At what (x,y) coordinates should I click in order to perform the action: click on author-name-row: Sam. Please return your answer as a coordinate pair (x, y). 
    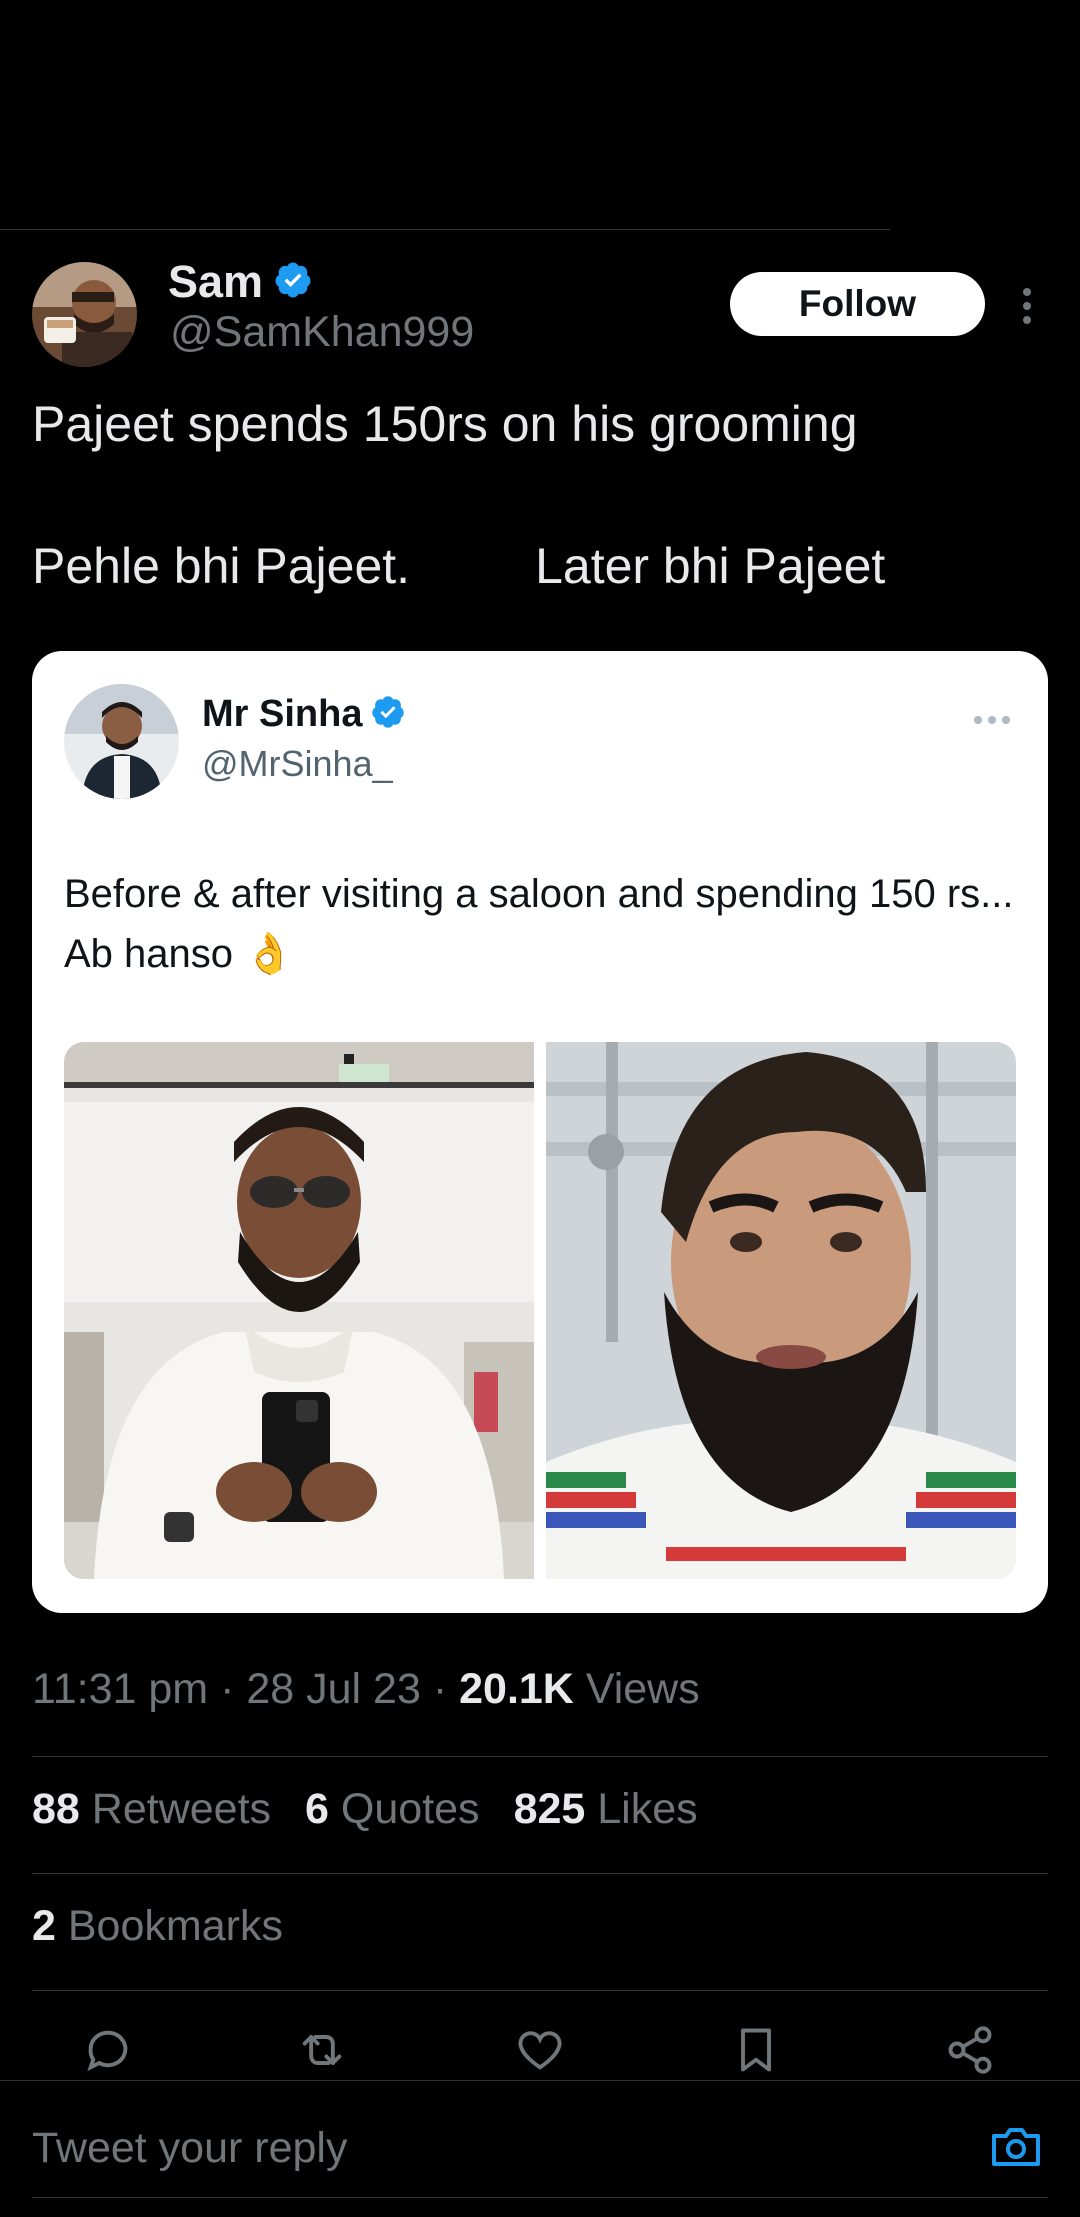
    Looking at the image, I should click on (240, 282).